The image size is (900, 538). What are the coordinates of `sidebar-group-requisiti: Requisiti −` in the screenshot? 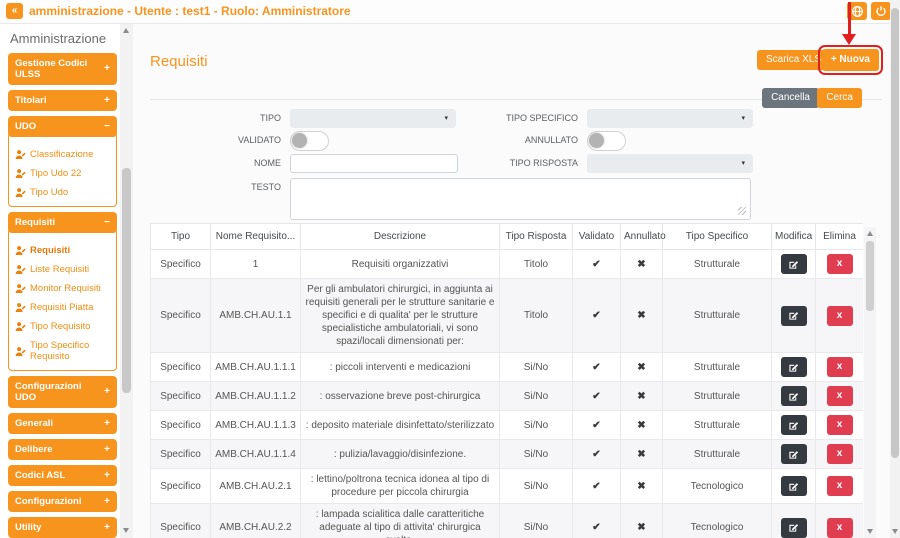 It's located at (62, 222).